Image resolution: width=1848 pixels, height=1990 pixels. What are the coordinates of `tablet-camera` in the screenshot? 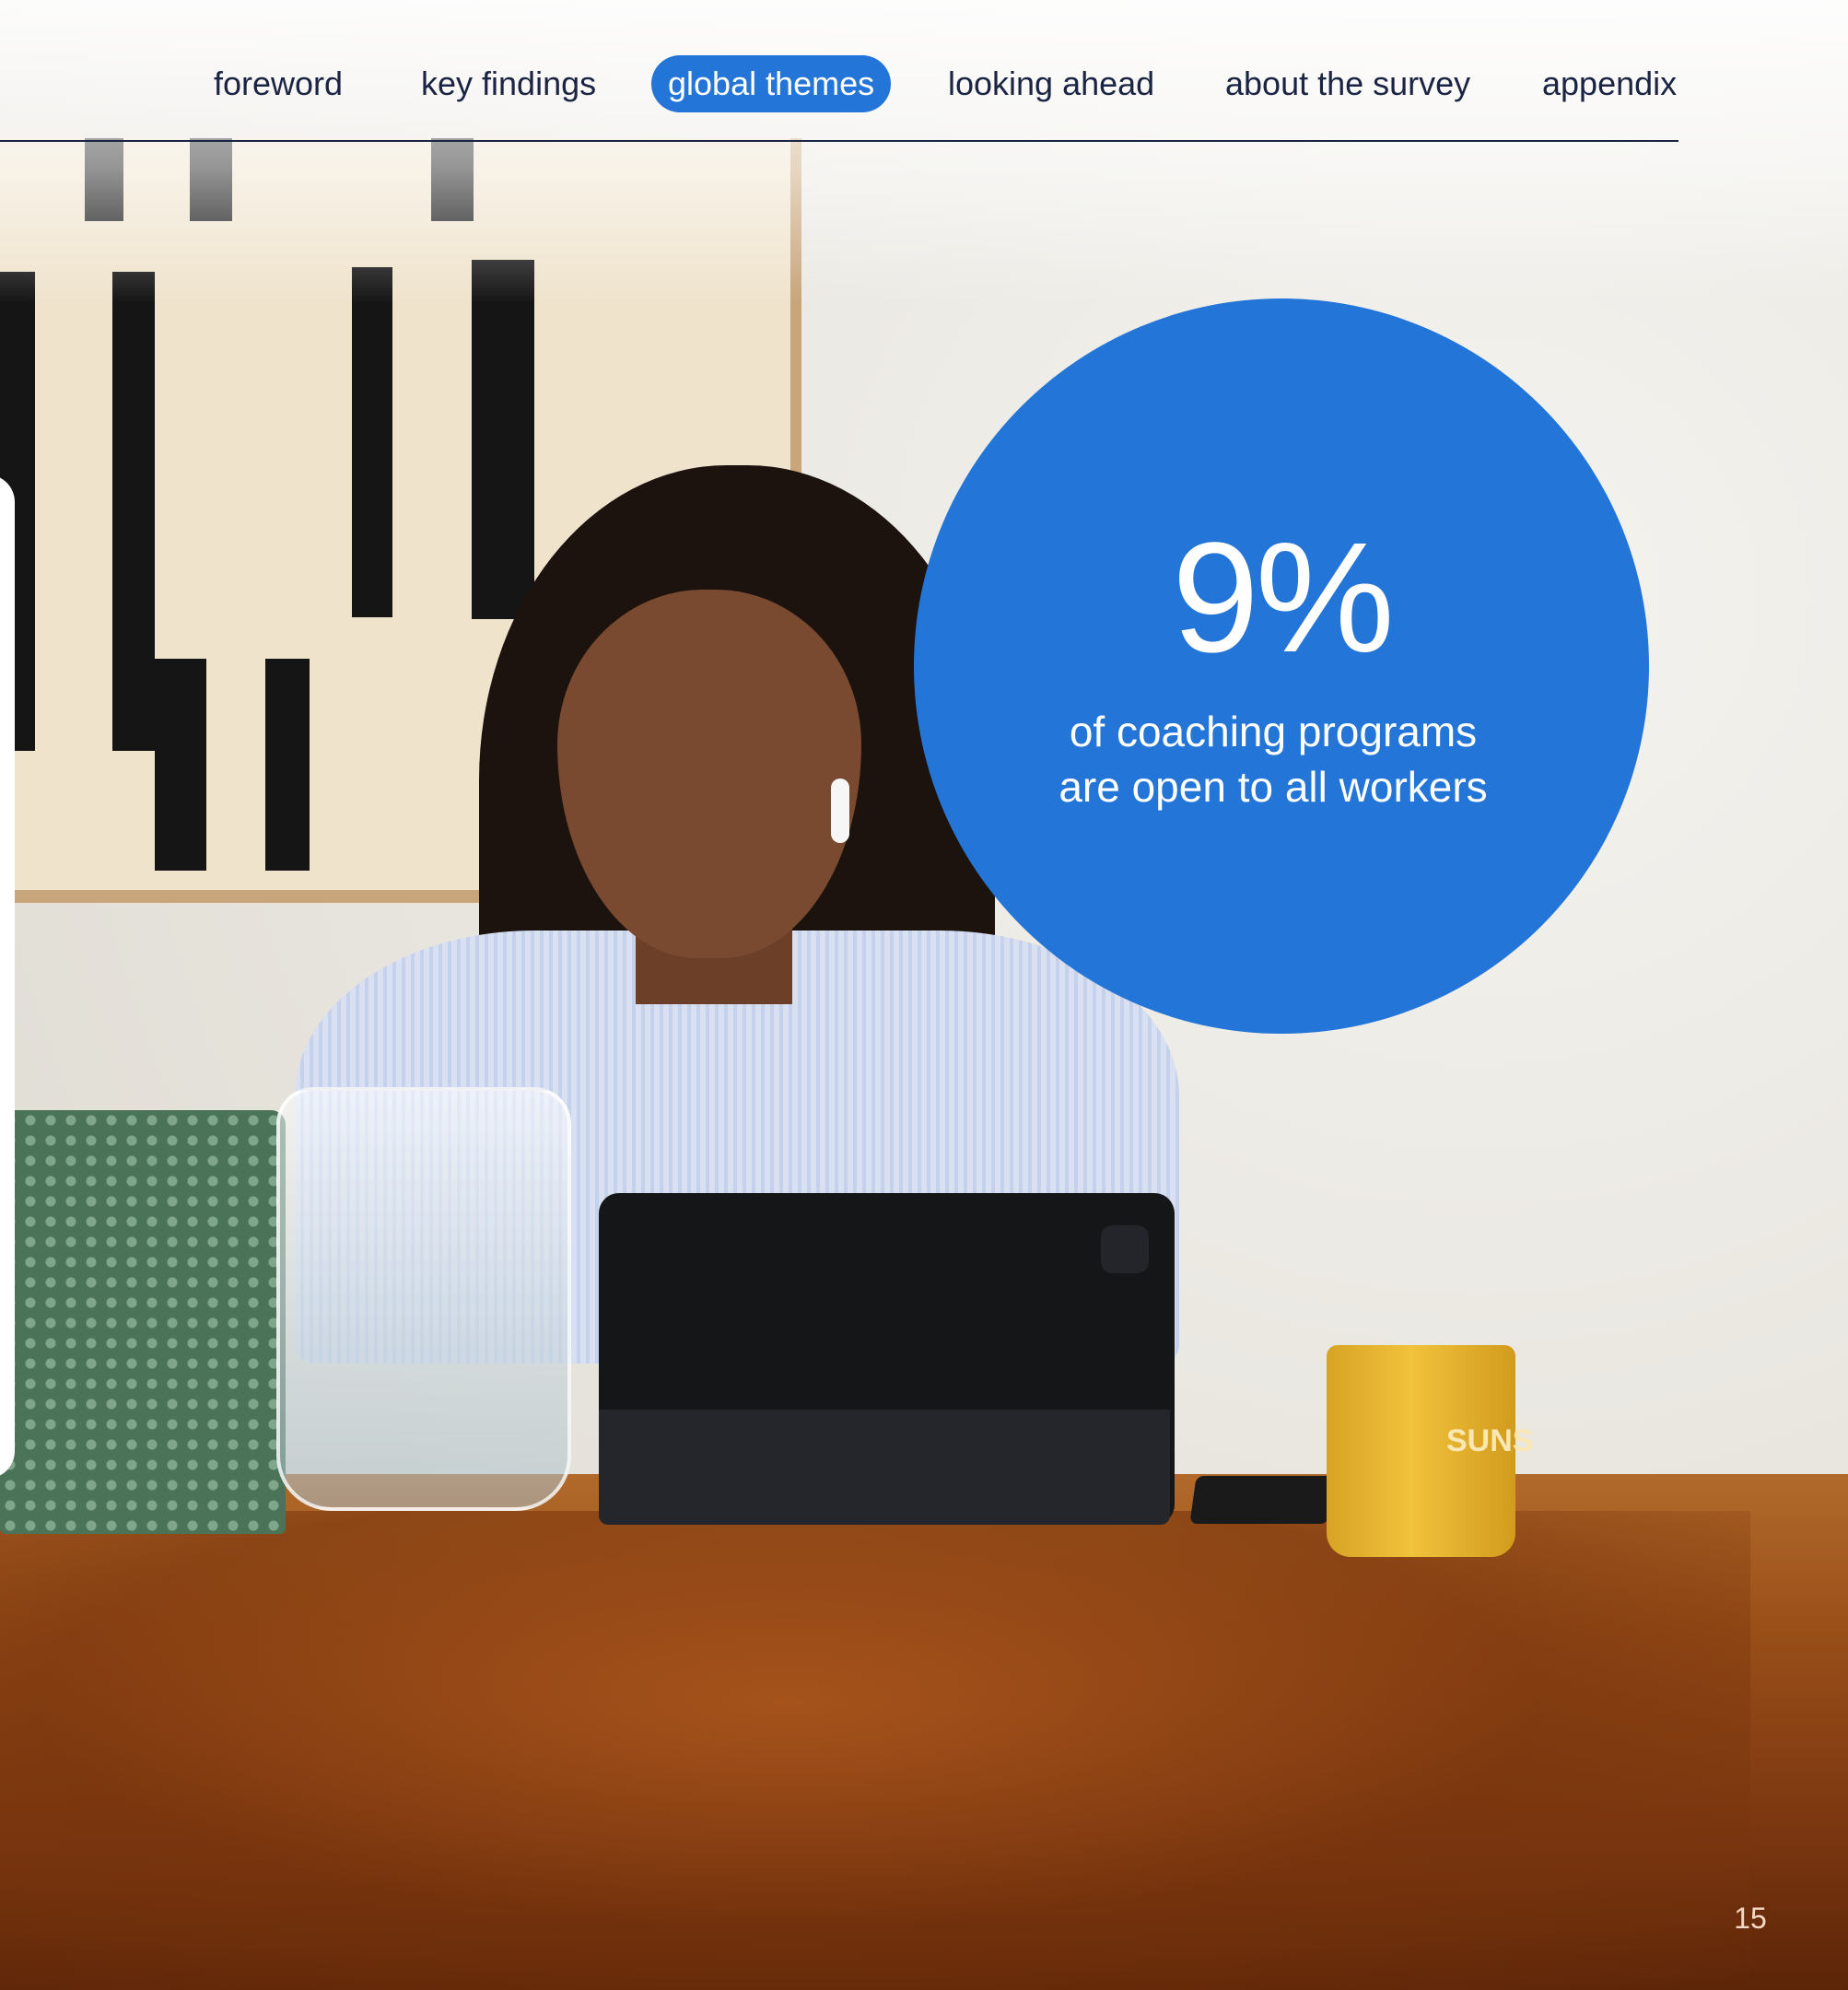 It's located at (1125, 1249).